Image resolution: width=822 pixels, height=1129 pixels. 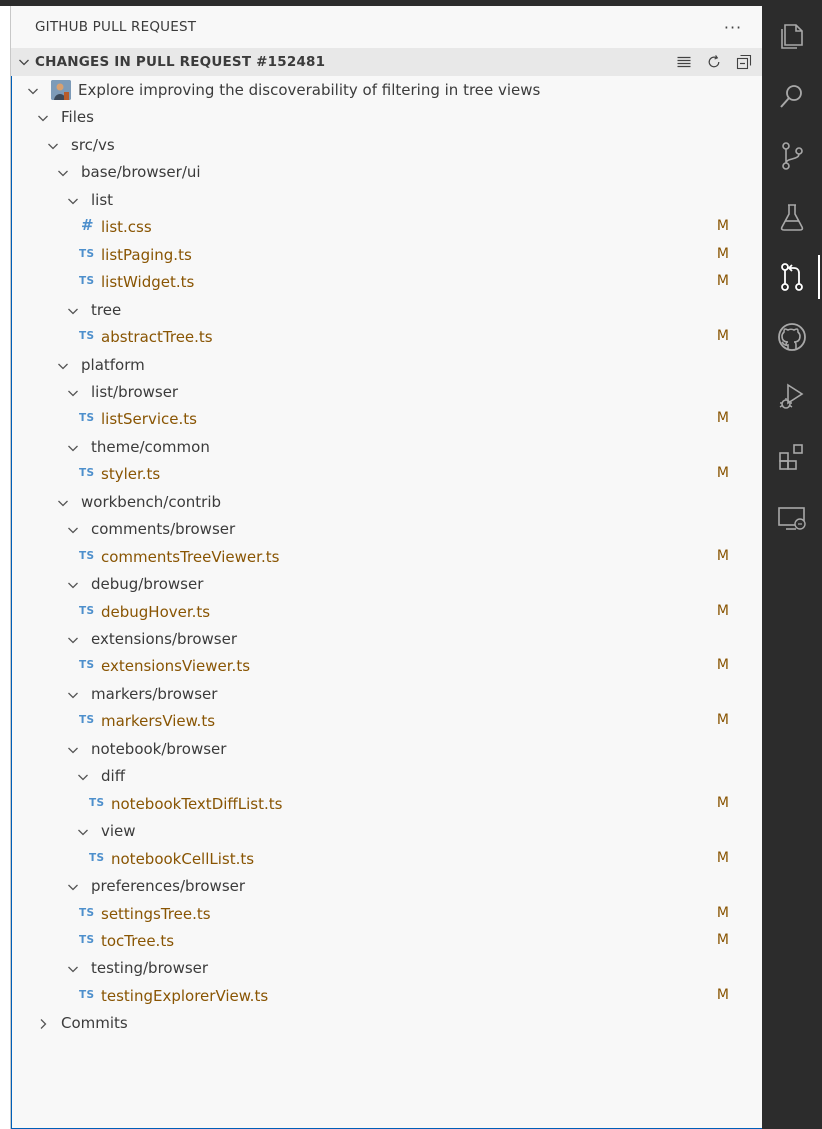 I want to click on extensions-icon, so click(x=791, y=457).